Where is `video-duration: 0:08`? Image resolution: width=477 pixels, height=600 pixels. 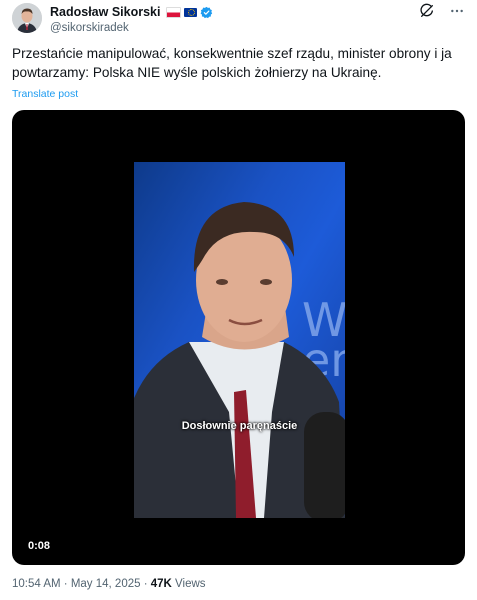 video-duration: 0:08 is located at coordinates (39, 546).